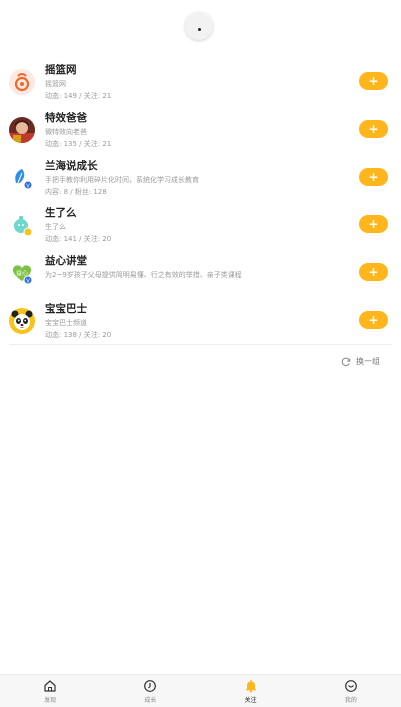  I want to click on account-stats: 动态: 138 / 关注: 20, so click(78, 334).